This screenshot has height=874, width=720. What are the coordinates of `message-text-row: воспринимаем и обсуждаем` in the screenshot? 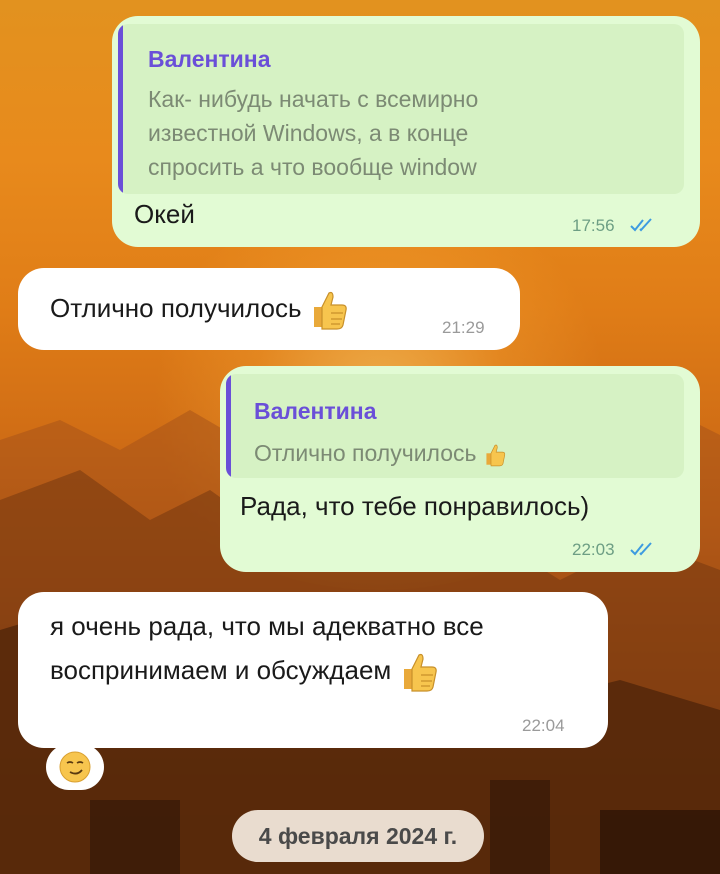 It's located at (244, 670).